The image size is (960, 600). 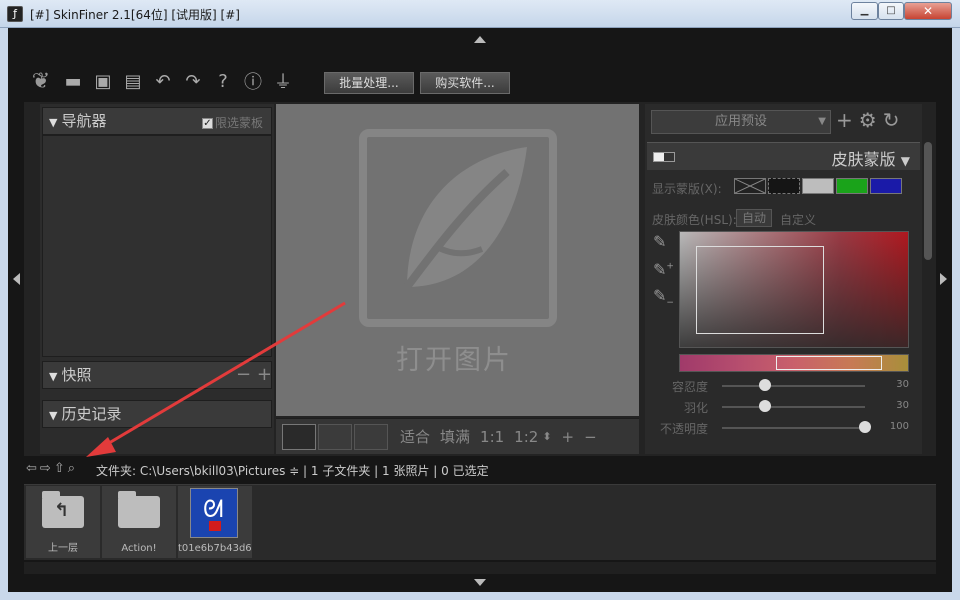 I want to click on hue-range-selection, so click(x=829, y=363).